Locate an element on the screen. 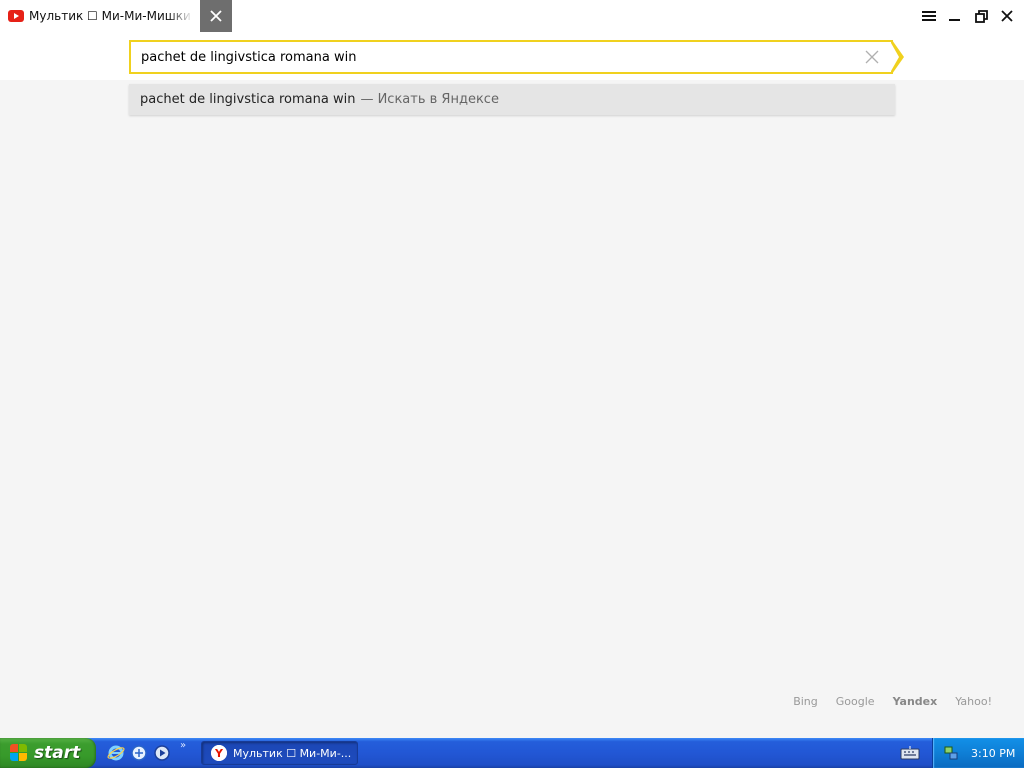  browser-tab: Мультик ☐ Ми-Ми-Мишки - is located at coordinates (100, 16).